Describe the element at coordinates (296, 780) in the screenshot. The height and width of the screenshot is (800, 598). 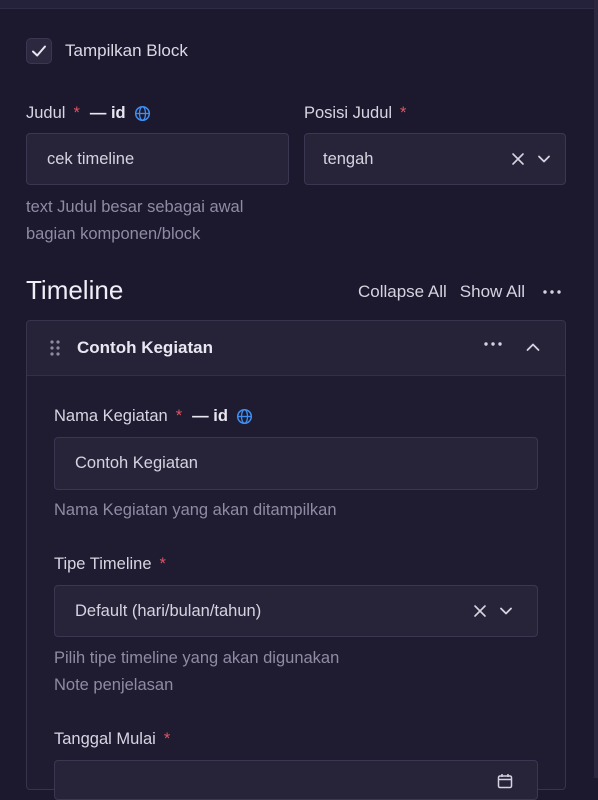
I see `tanggal-mulai-input` at that location.